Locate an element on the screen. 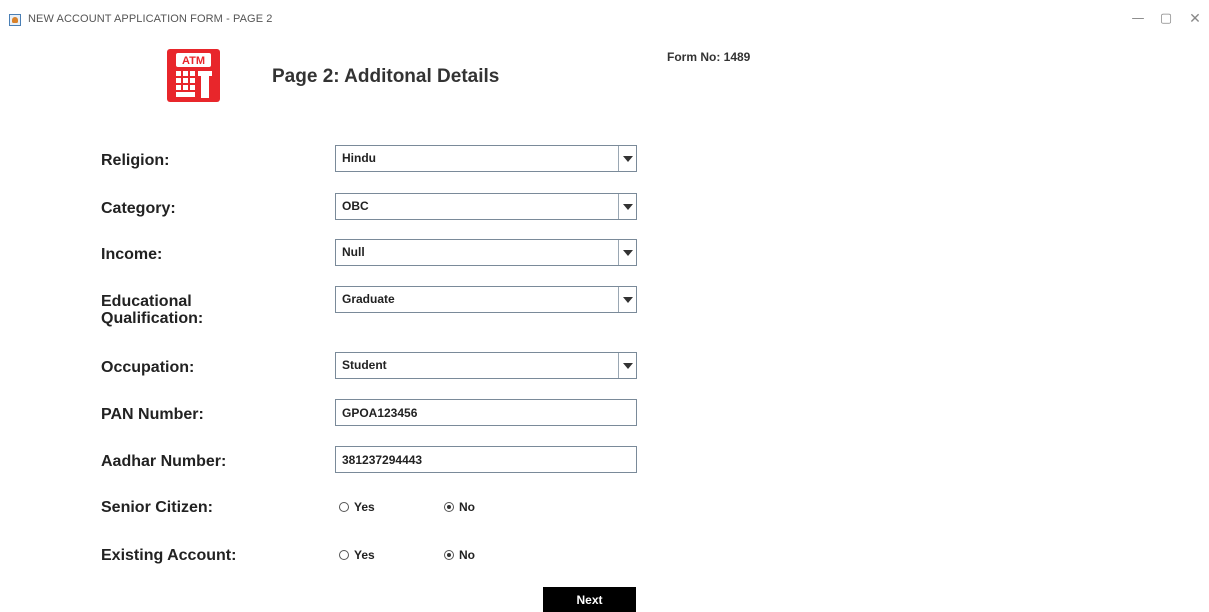  occupation-label: Occupation: is located at coordinates (148, 367).